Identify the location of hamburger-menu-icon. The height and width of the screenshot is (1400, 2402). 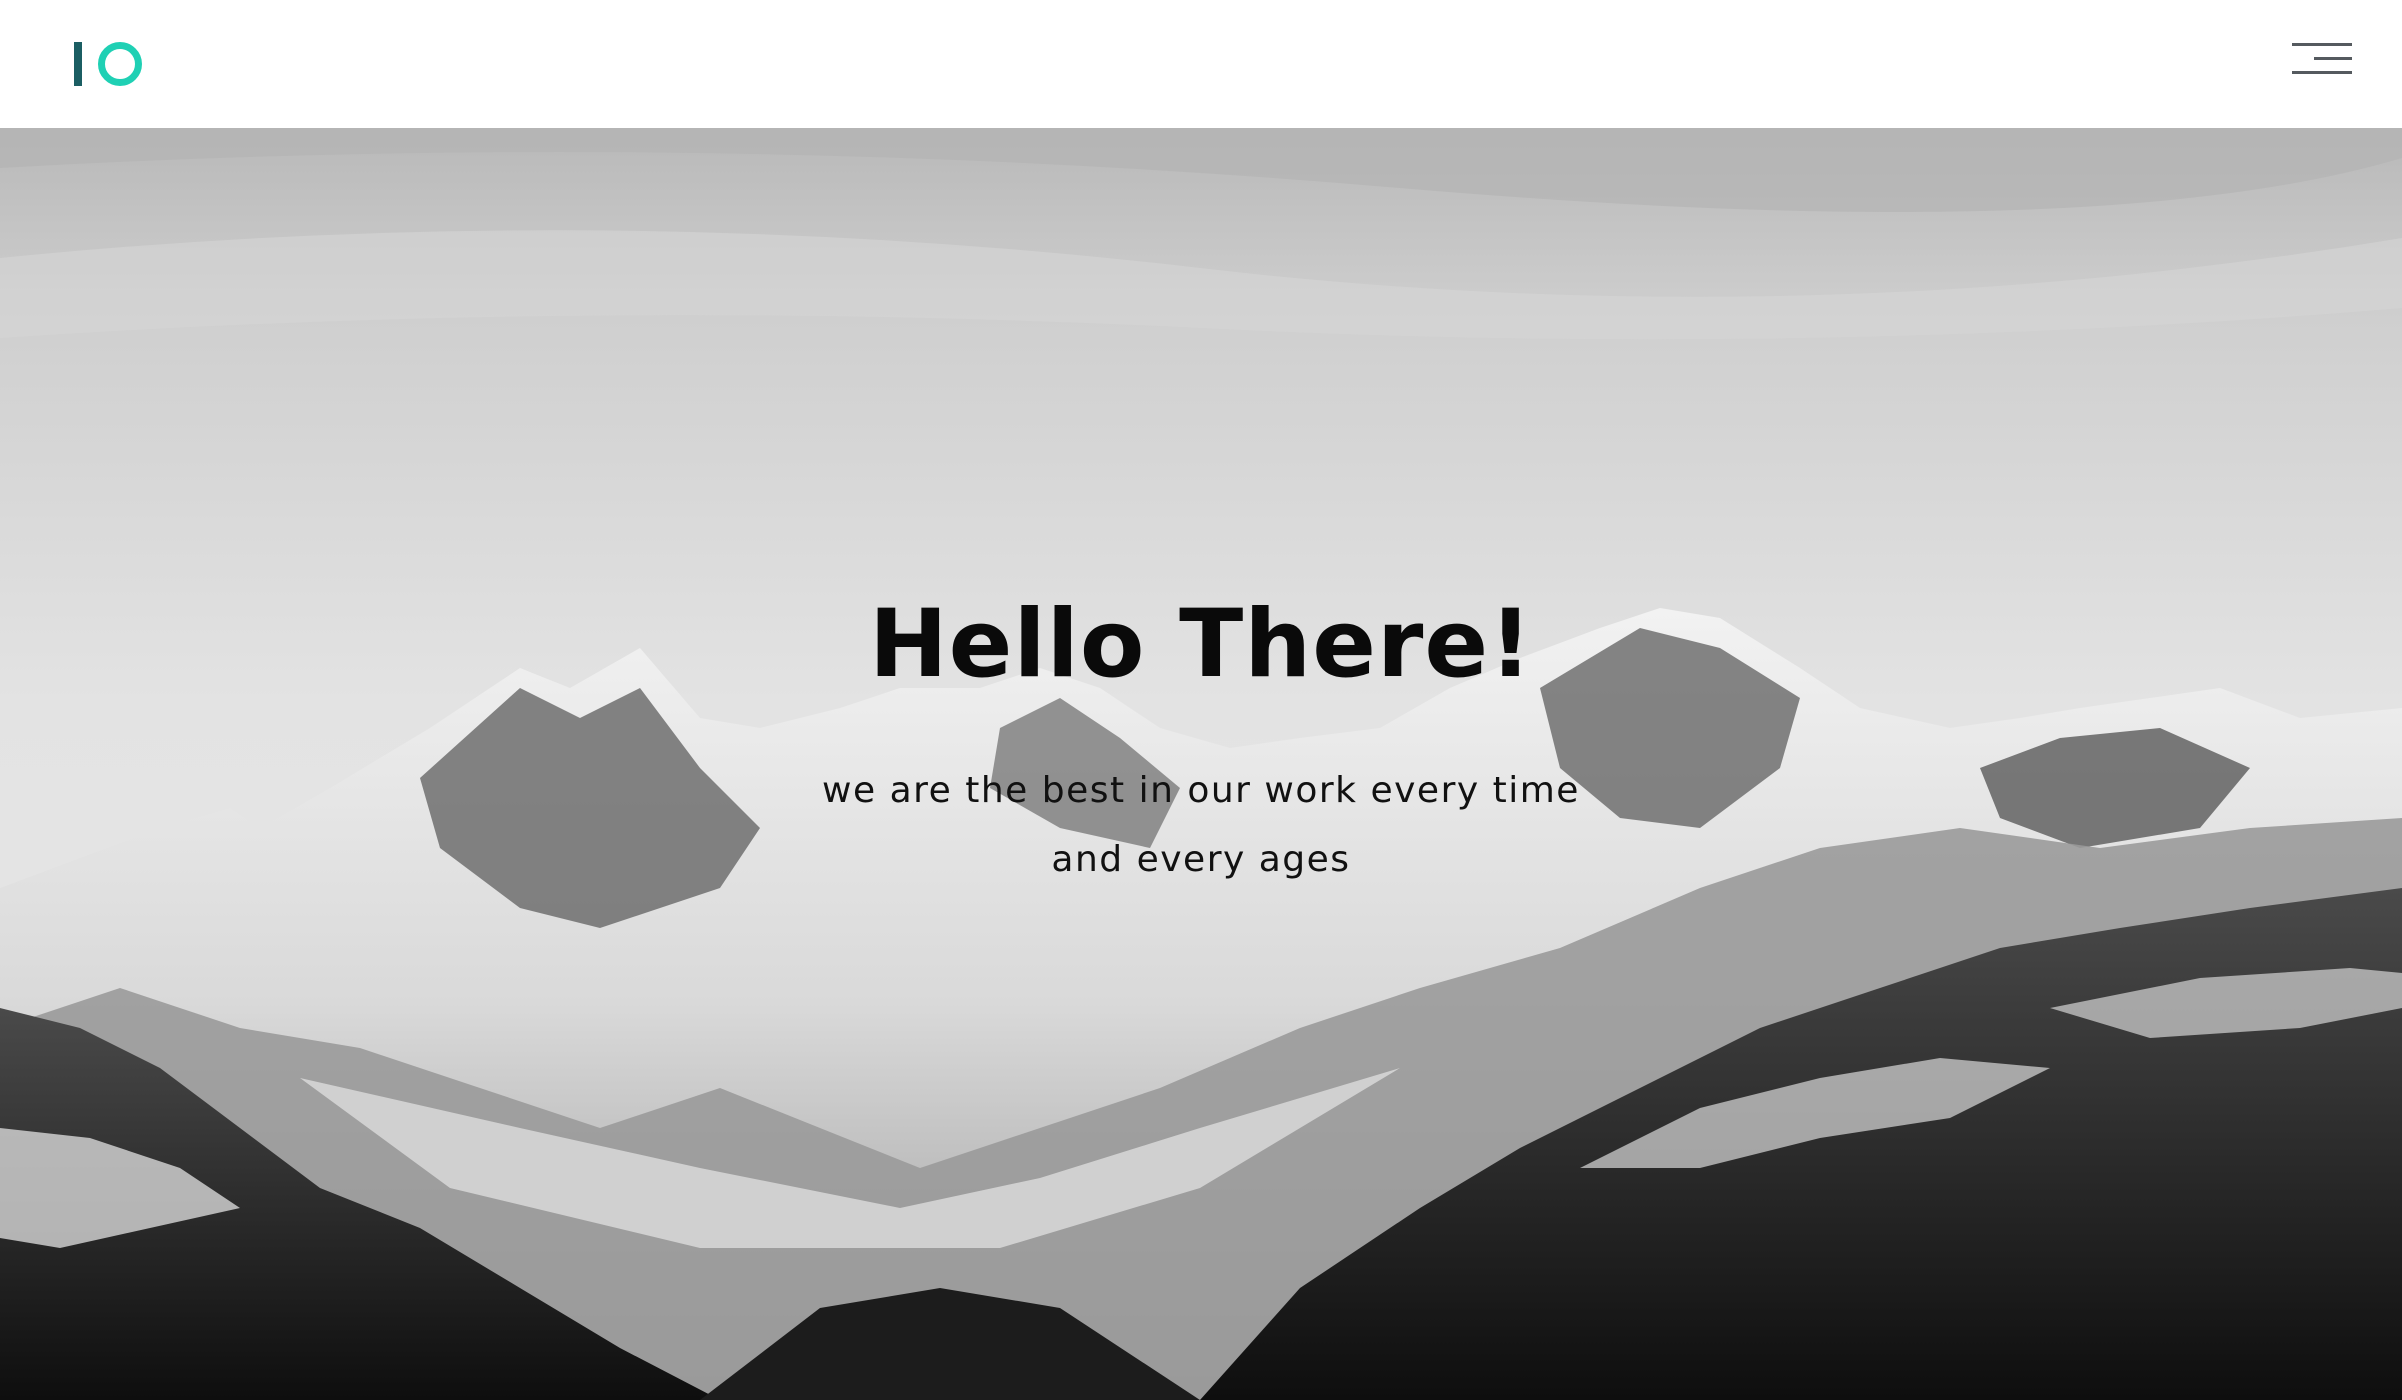
(2320, 59).